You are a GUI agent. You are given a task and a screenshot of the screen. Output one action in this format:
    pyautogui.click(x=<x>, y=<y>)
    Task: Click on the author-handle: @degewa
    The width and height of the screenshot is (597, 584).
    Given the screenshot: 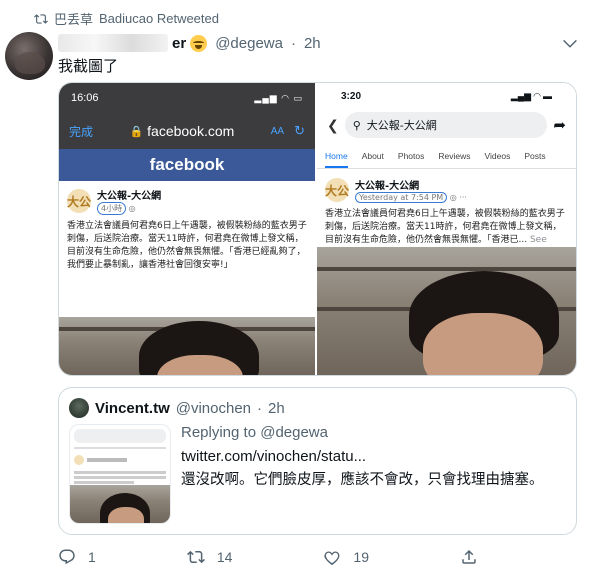 What is the action you would take?
    pyautogui.click(x=249, y=43)
    